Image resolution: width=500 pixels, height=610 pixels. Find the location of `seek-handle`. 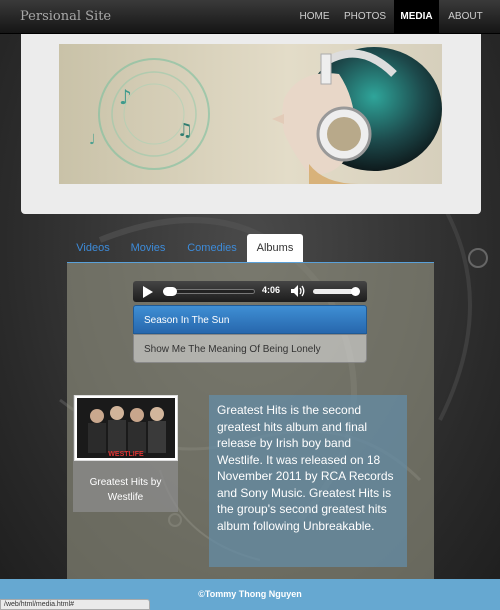

seek-handle is located at coordinates (170, 291).